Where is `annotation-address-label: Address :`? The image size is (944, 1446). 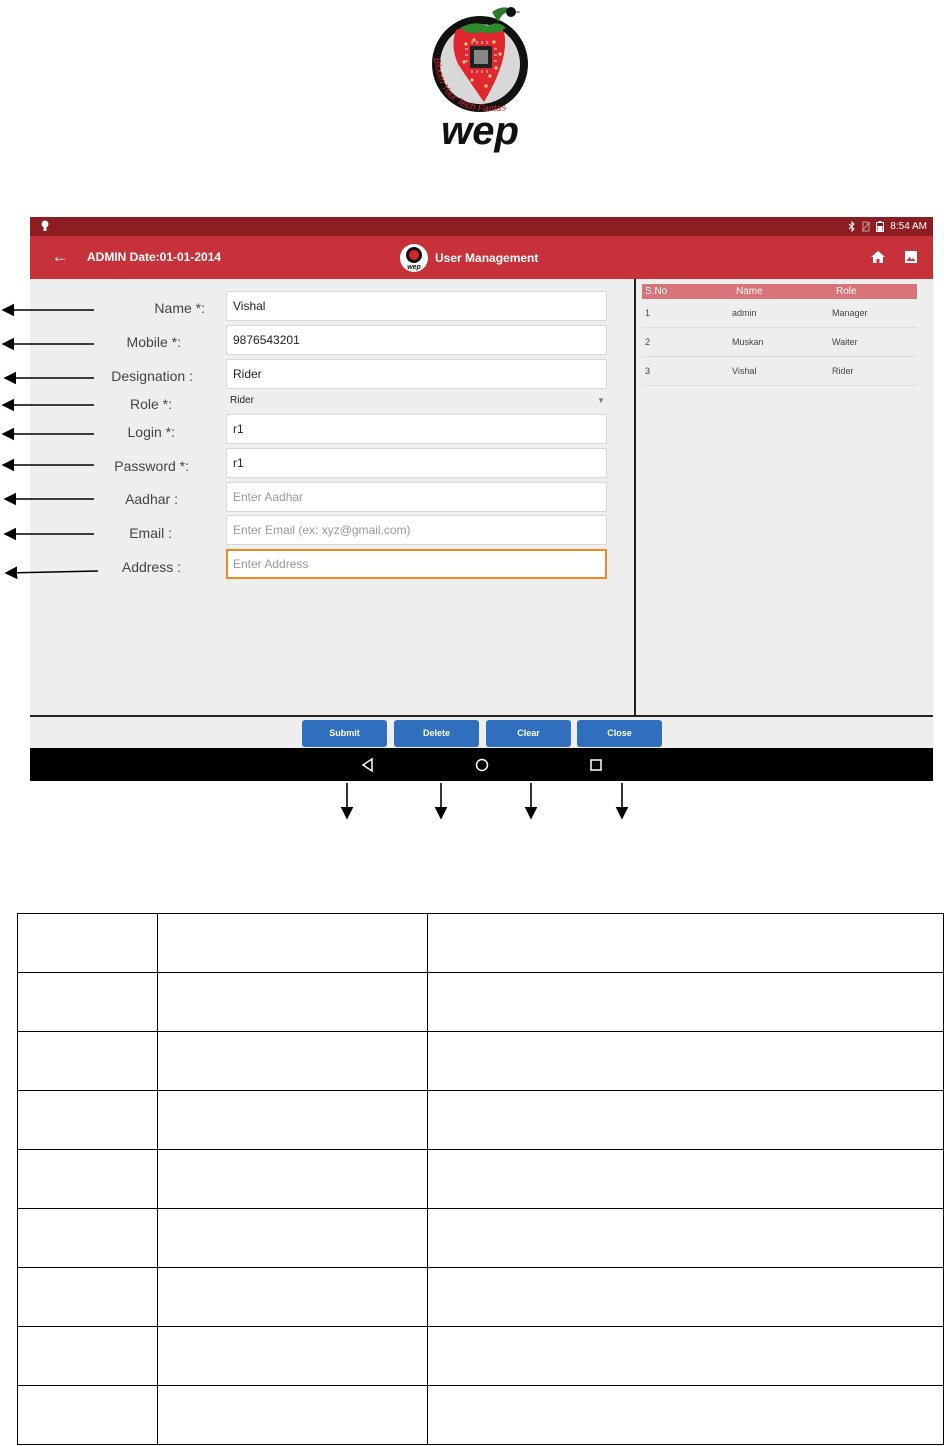
annotation-address-label: Address : is located at coordinates (151, 567).